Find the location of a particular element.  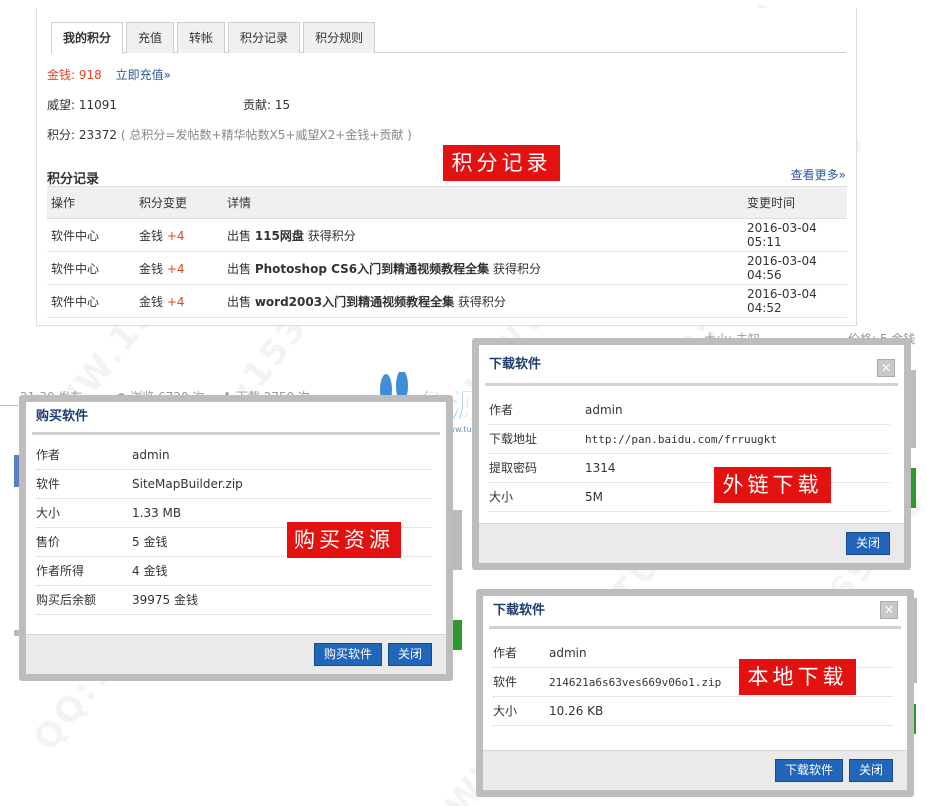

credits-value: 23372 is located at coordinates (98, 135).